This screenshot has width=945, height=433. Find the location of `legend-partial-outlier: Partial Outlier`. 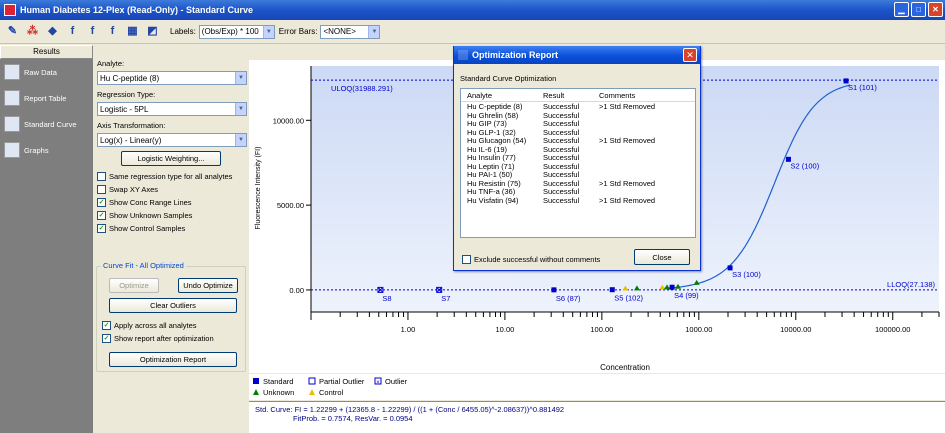

legend-partial-outlier: Partial Outlier is located at coordinates (342, 381).